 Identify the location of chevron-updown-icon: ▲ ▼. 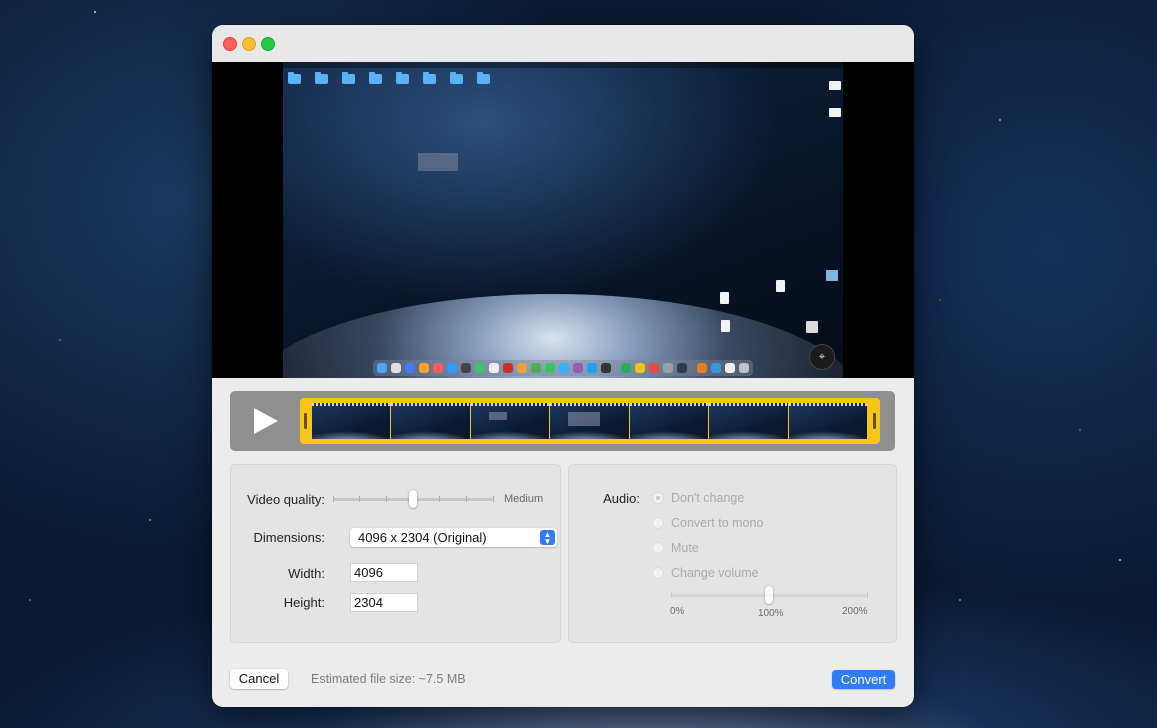
(547, 538).